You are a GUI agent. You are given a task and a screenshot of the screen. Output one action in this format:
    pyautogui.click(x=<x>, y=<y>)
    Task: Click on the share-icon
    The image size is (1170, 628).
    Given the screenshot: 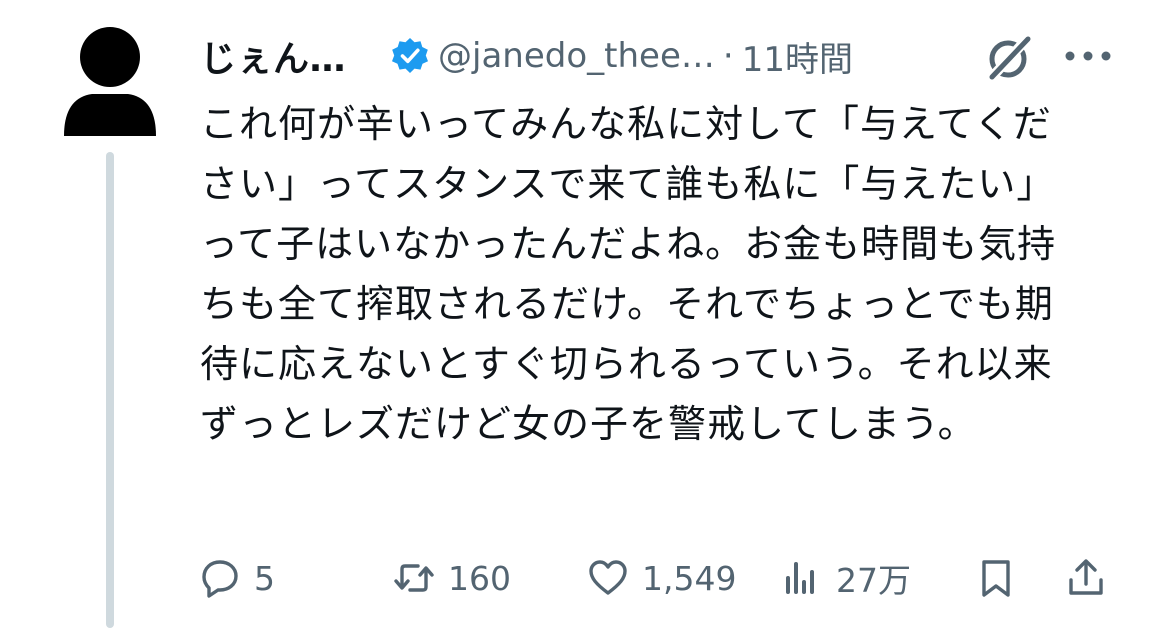 What is the action you would take?
    pyautogui.click(x=1086, y=577)
    